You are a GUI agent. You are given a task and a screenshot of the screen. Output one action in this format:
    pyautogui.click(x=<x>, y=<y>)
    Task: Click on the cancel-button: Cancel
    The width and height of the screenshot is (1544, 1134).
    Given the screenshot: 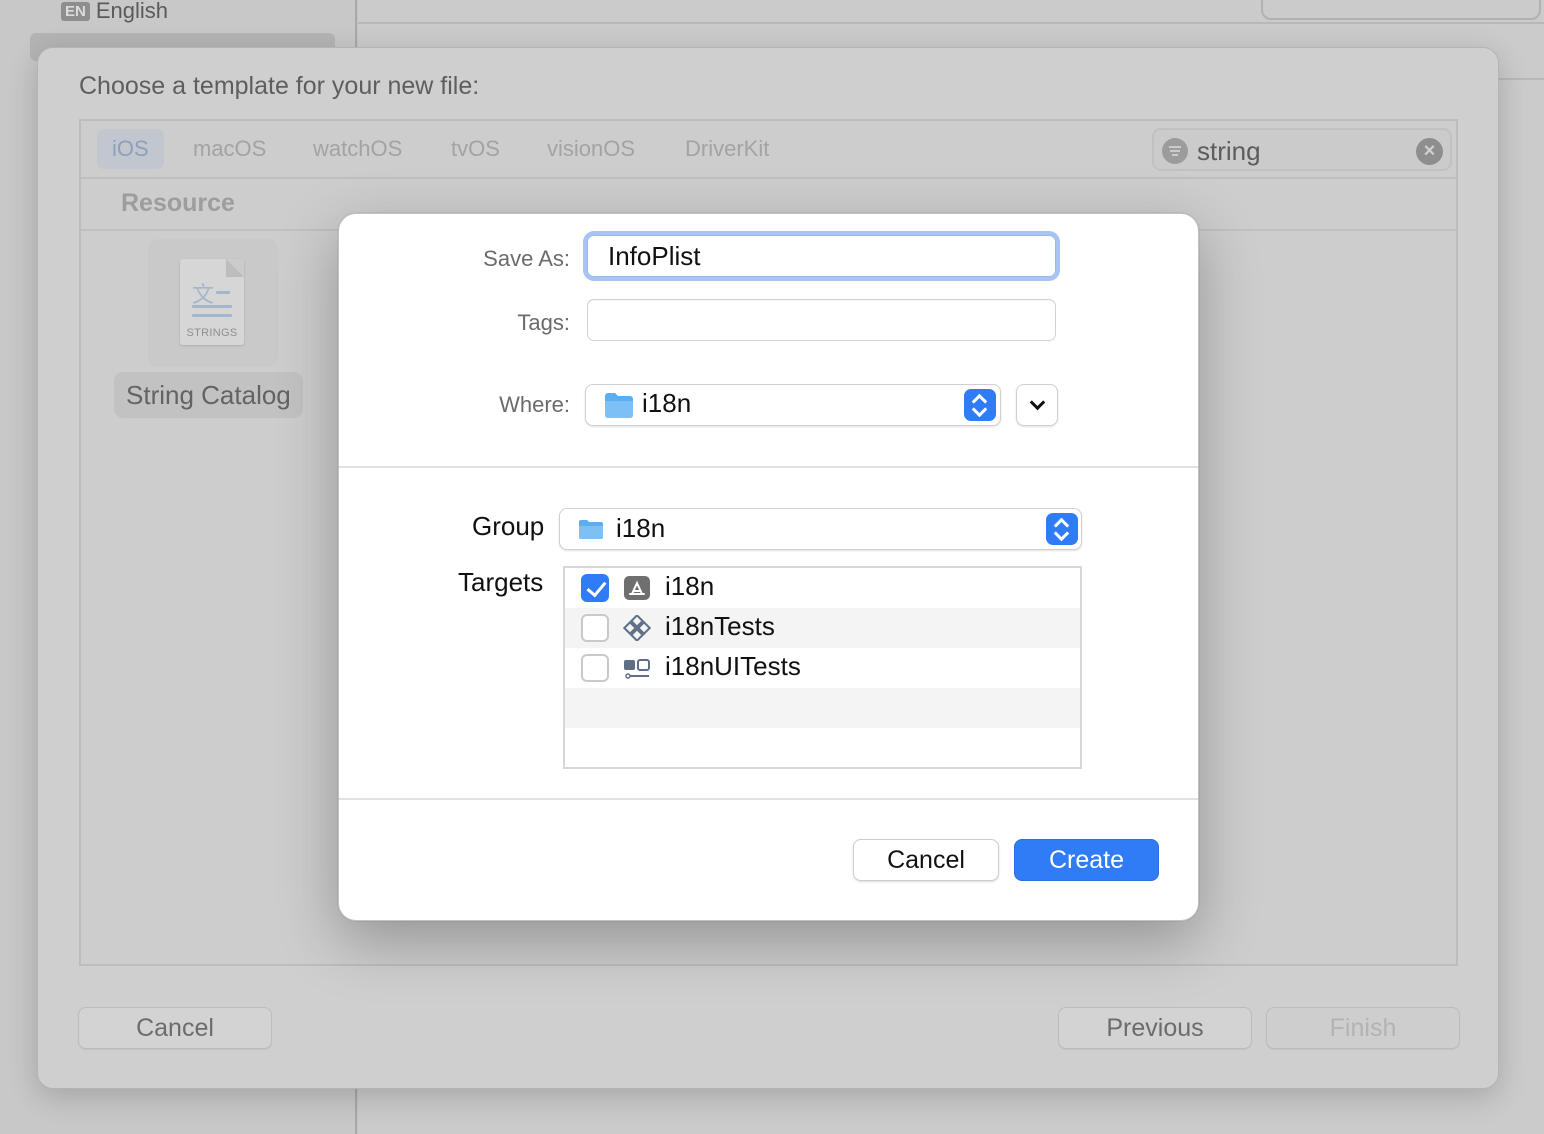 What is the action you would take?
    pyautogui.click(x=926, y=860)
    